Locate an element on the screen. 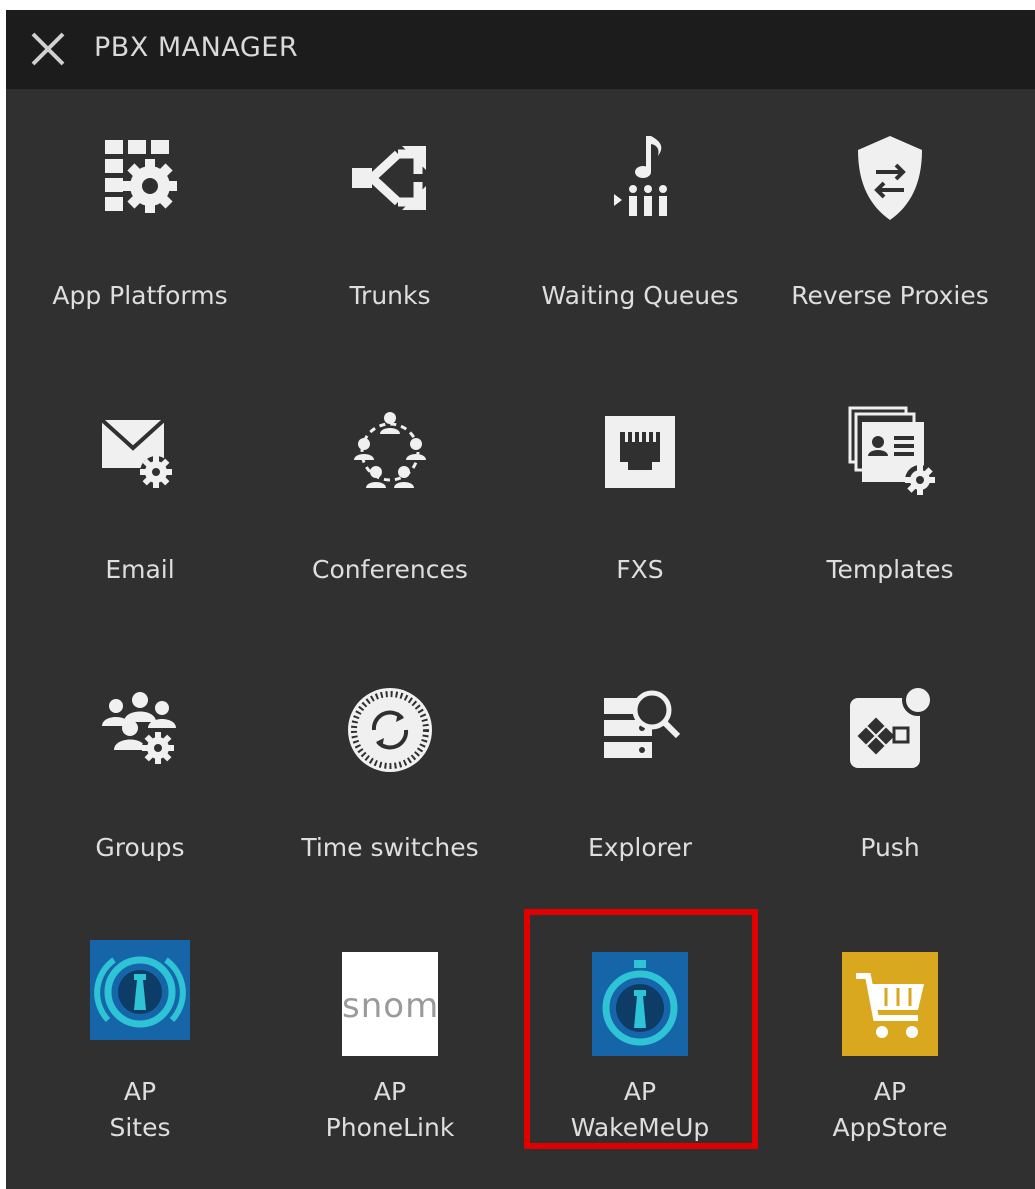 Image resolution: width=1035 pixels, height=1189 pixels. close-icon is located at coordinates (48, 49).